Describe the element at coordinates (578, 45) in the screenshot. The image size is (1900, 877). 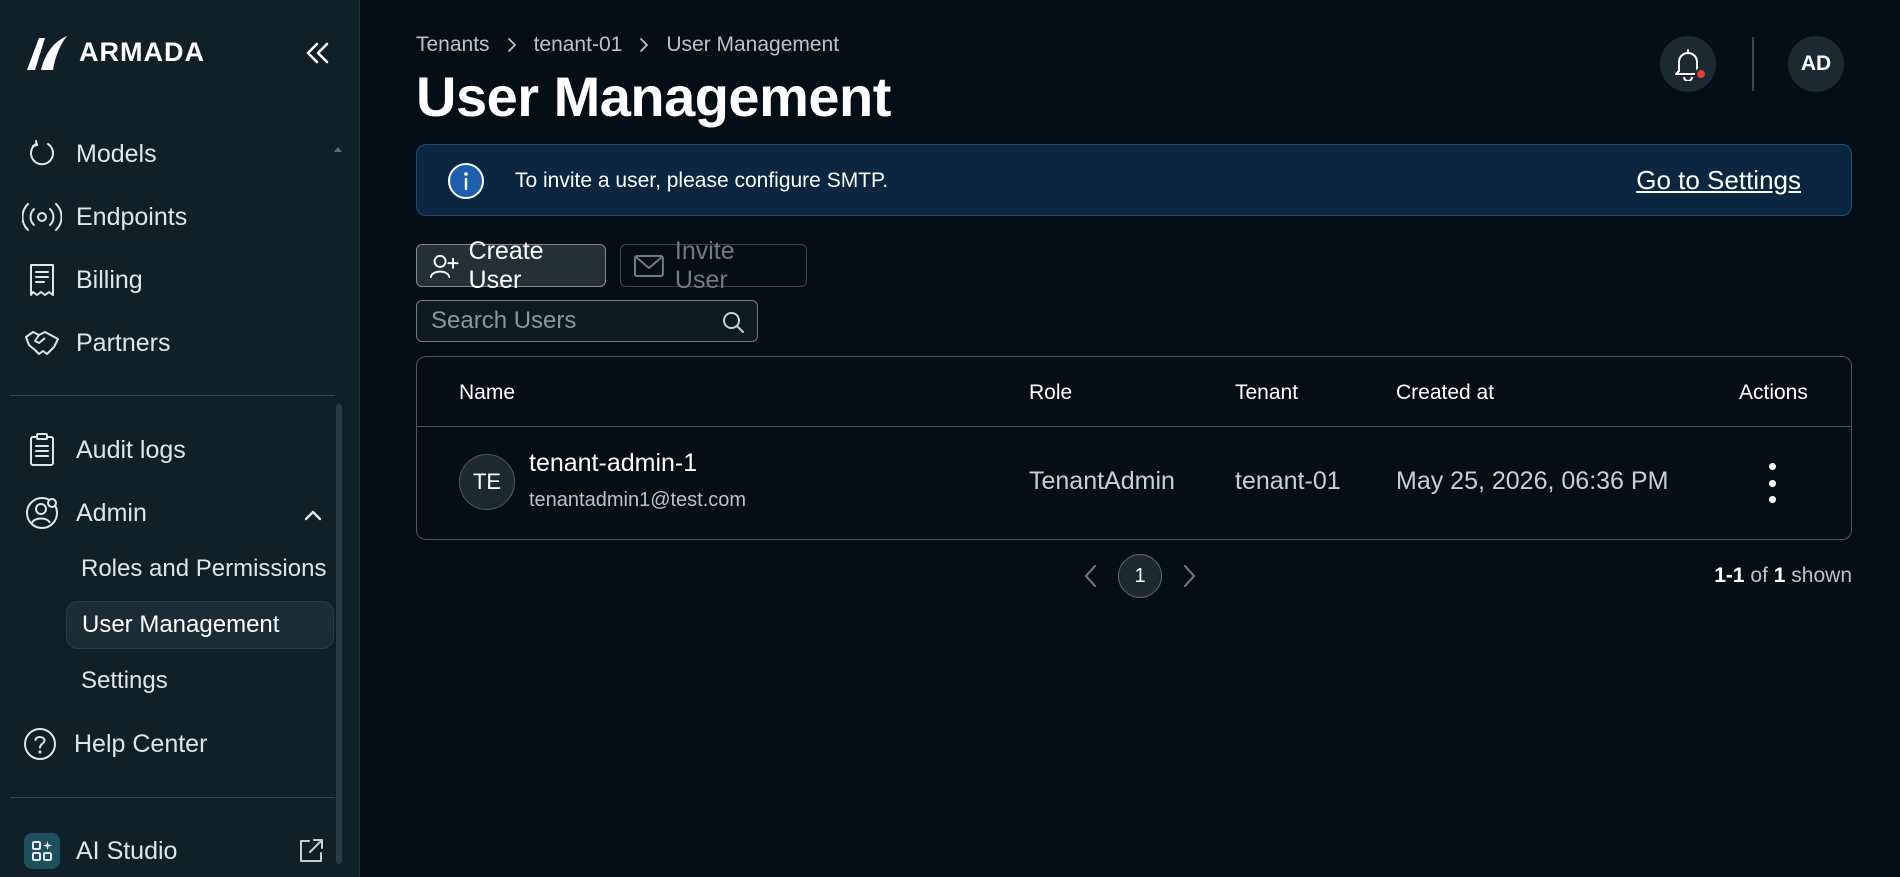
I see `breadcrumb-tenant: tenant-01` at that location.